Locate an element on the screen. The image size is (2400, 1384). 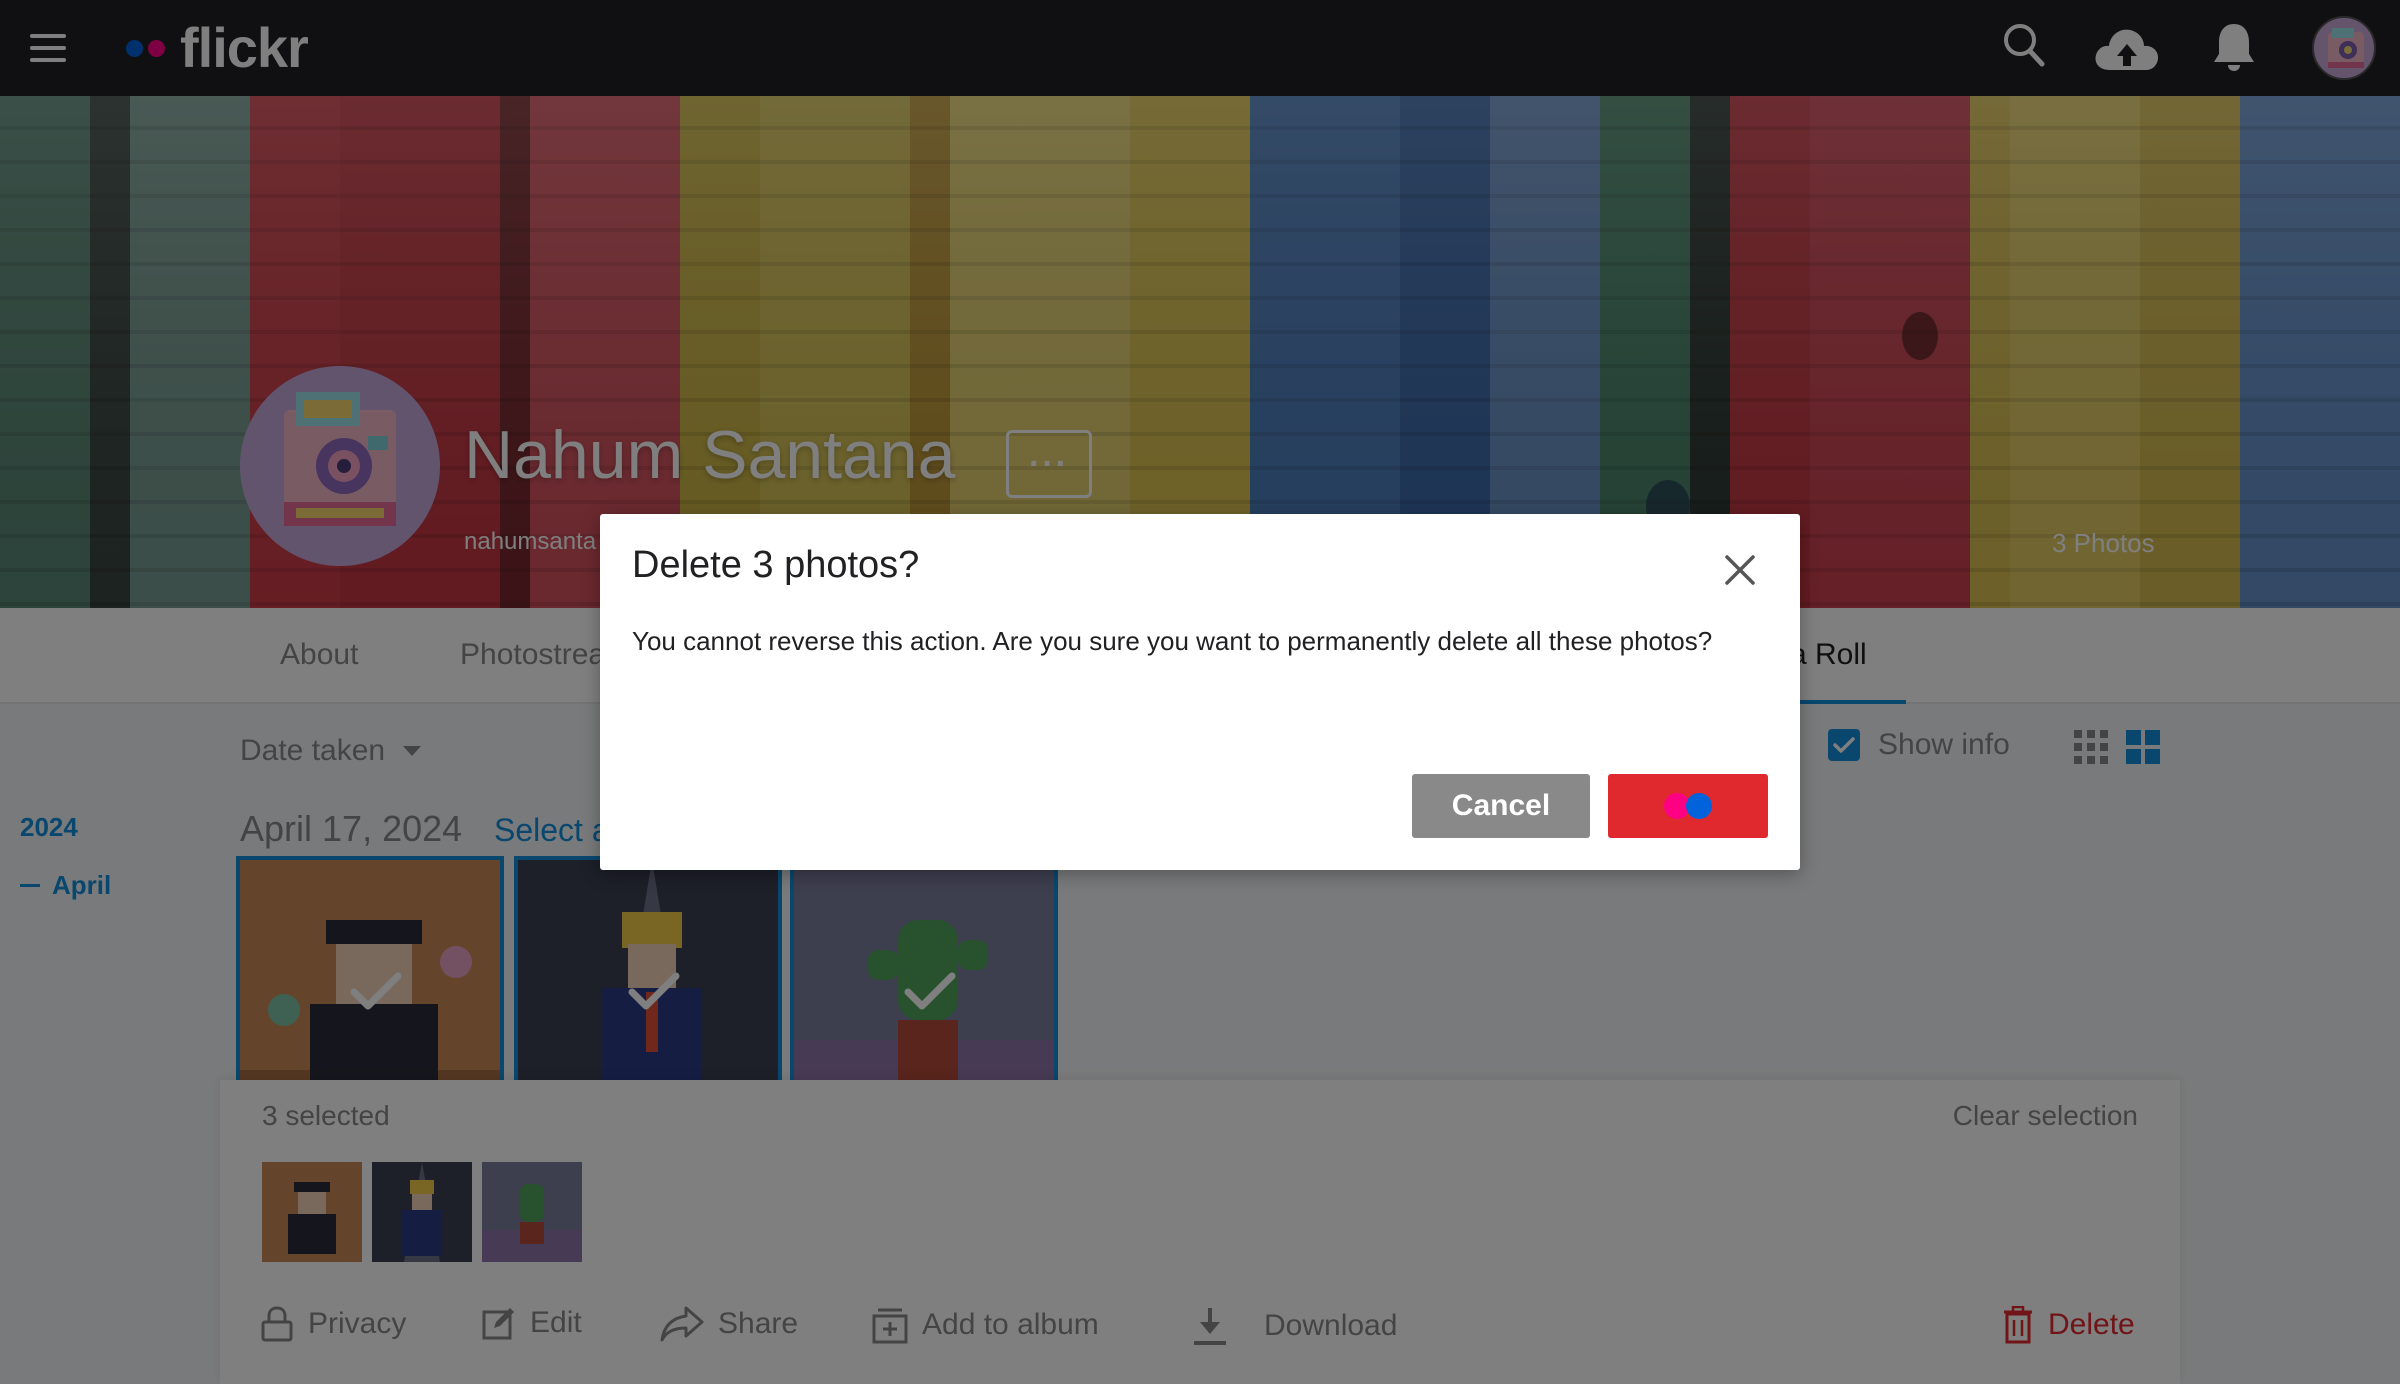
loading-dot-blue is located at coordinates (1699, 806).